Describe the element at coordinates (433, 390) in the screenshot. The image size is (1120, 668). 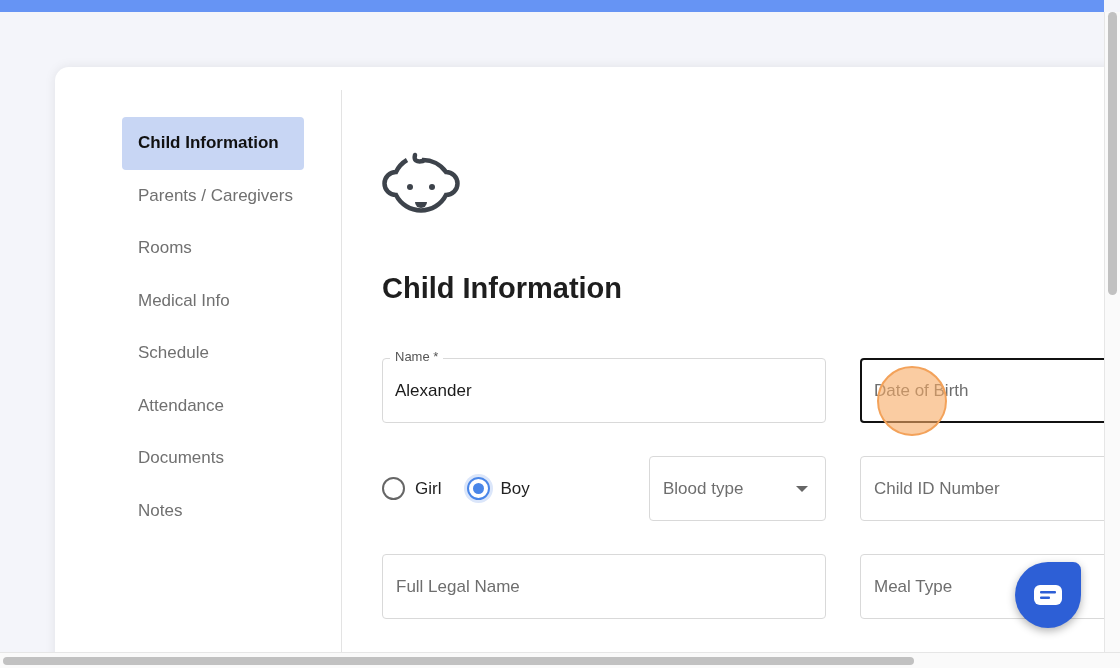
I see `field-value: Alexander` at that location.